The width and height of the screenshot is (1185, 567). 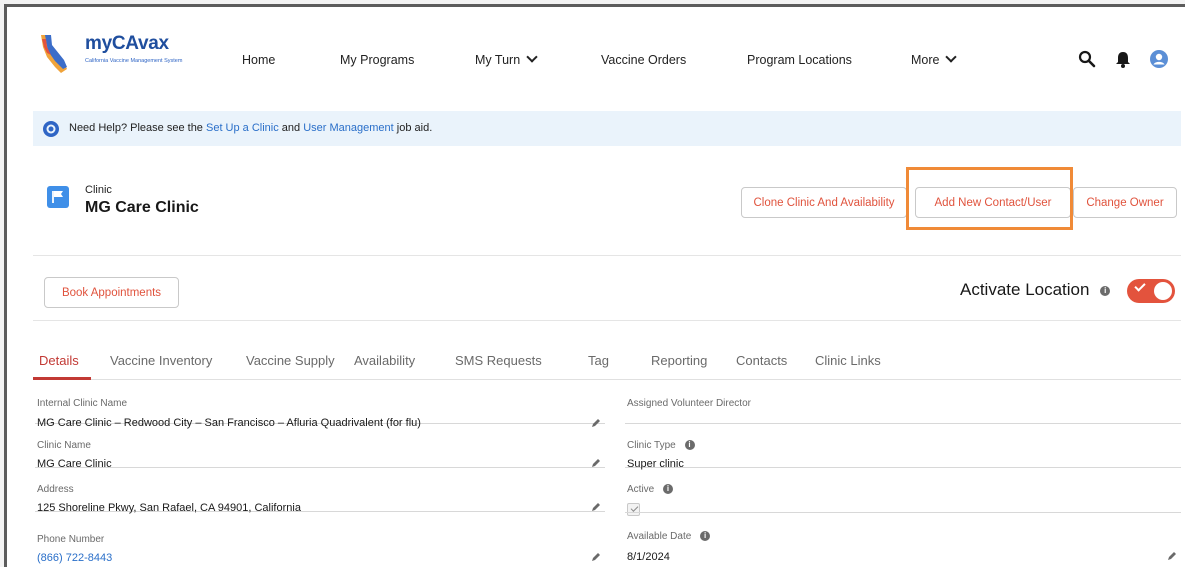 I want to click on phone-link: (866) 722-8443, so click(x=74, y=558).